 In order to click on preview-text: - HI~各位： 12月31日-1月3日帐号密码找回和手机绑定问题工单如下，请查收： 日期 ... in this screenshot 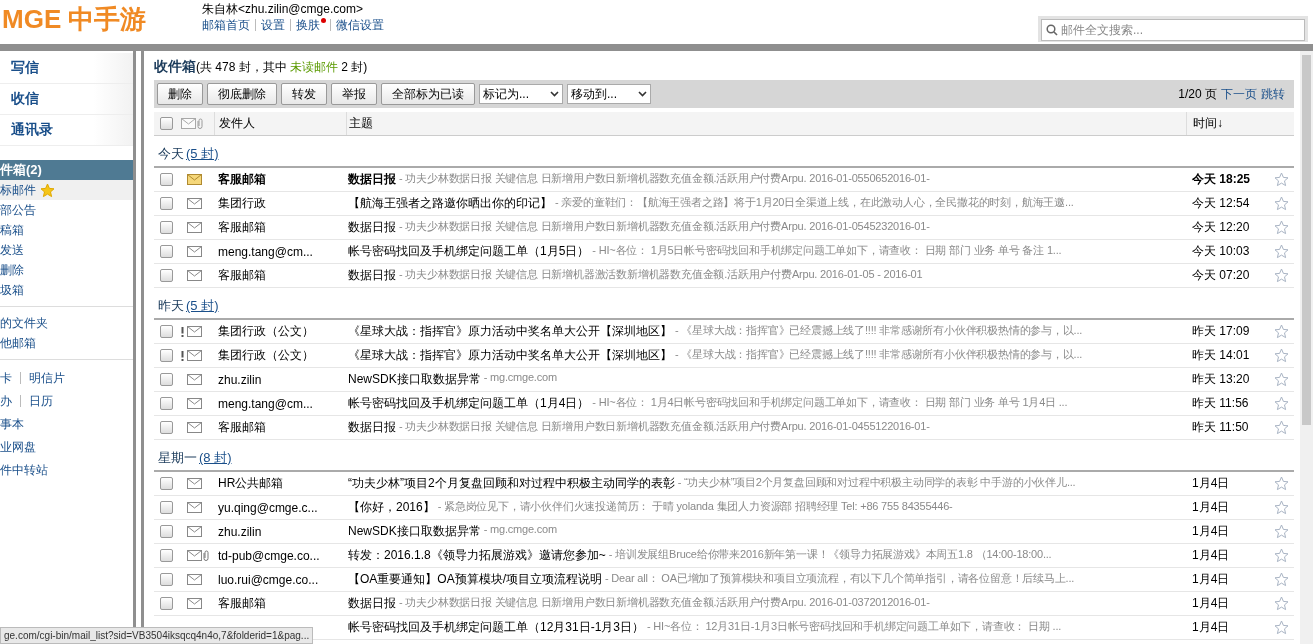, I will do `click(854, 626)`.